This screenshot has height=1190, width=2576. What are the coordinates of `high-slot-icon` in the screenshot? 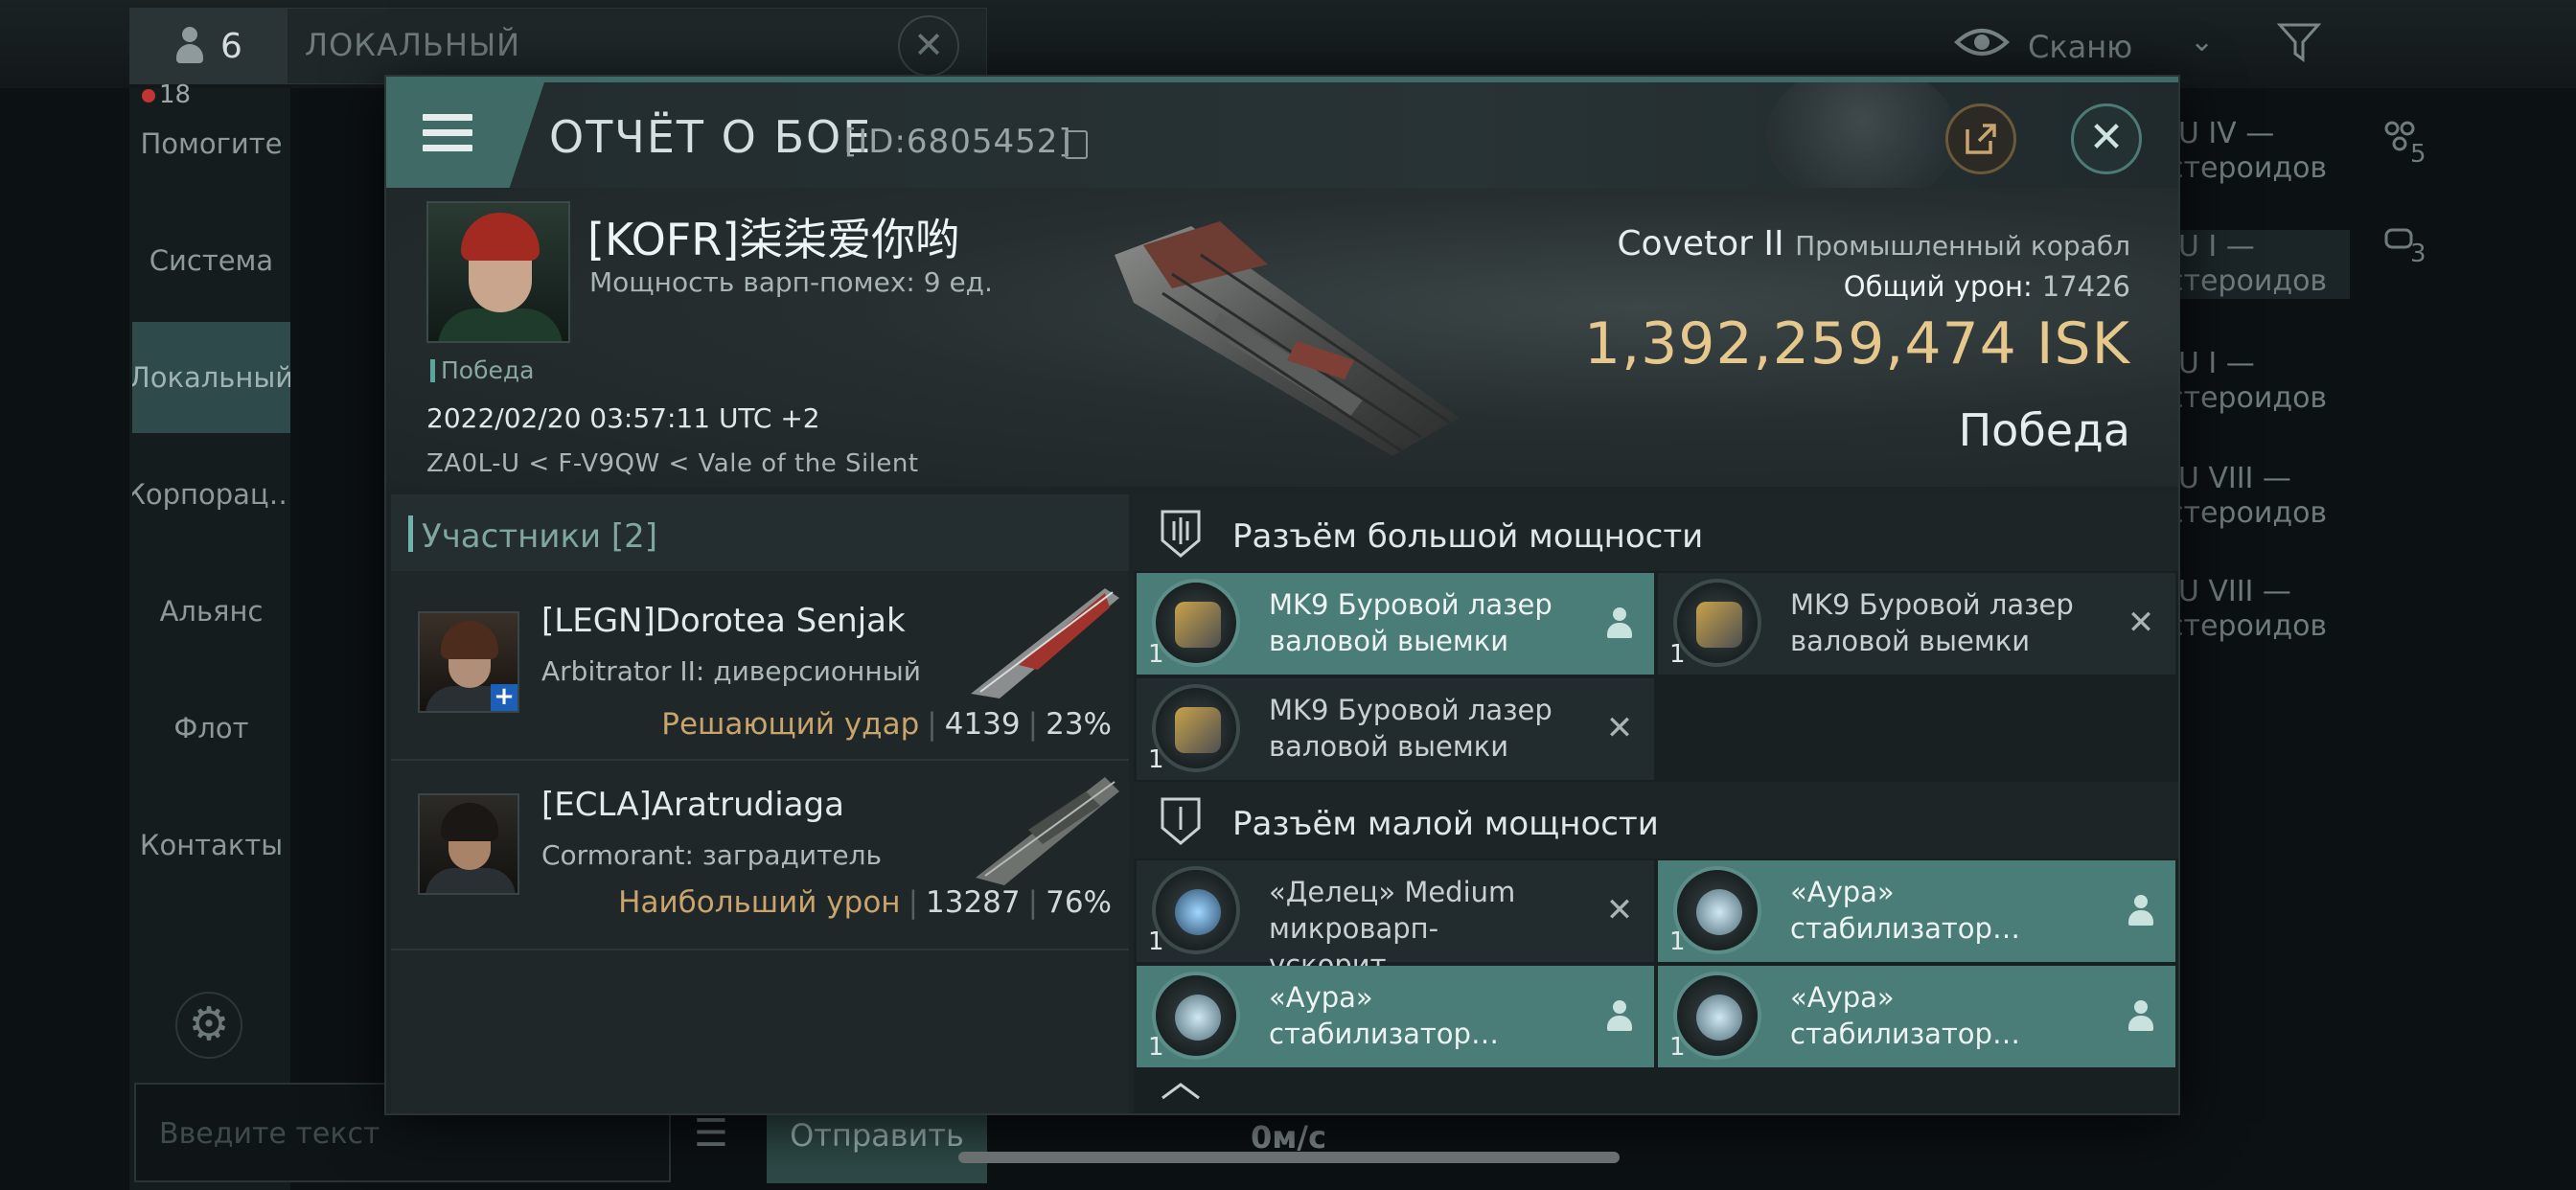 It's located at (1181, 534).